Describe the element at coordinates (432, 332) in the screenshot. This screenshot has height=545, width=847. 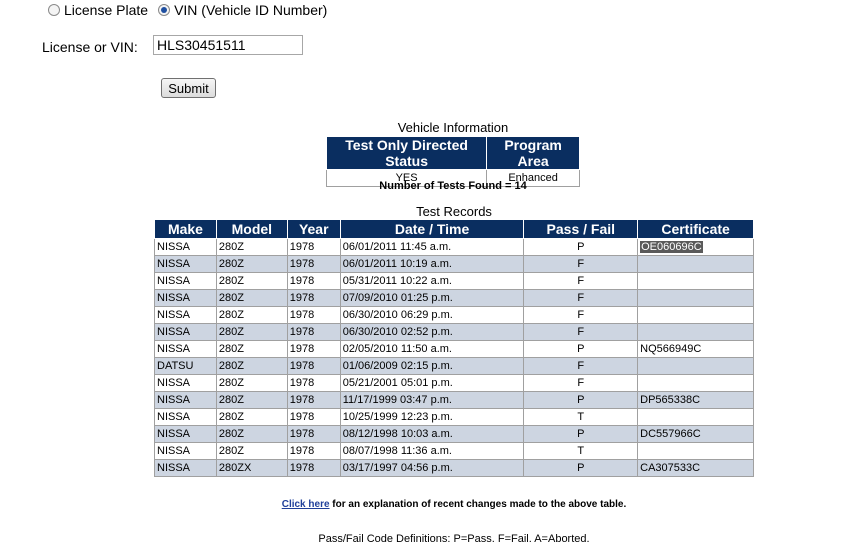
I see `cell-date-time: 06/30/2010 02:52 p.m.` at that location.